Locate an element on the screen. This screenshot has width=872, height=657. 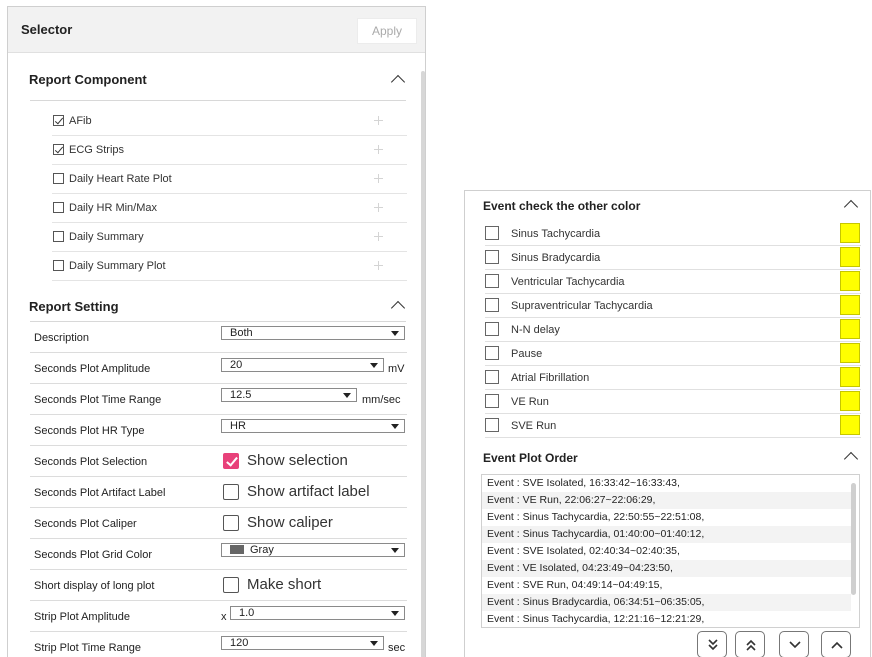
grid-color-select: Gray is located at coordinates (313, 550).